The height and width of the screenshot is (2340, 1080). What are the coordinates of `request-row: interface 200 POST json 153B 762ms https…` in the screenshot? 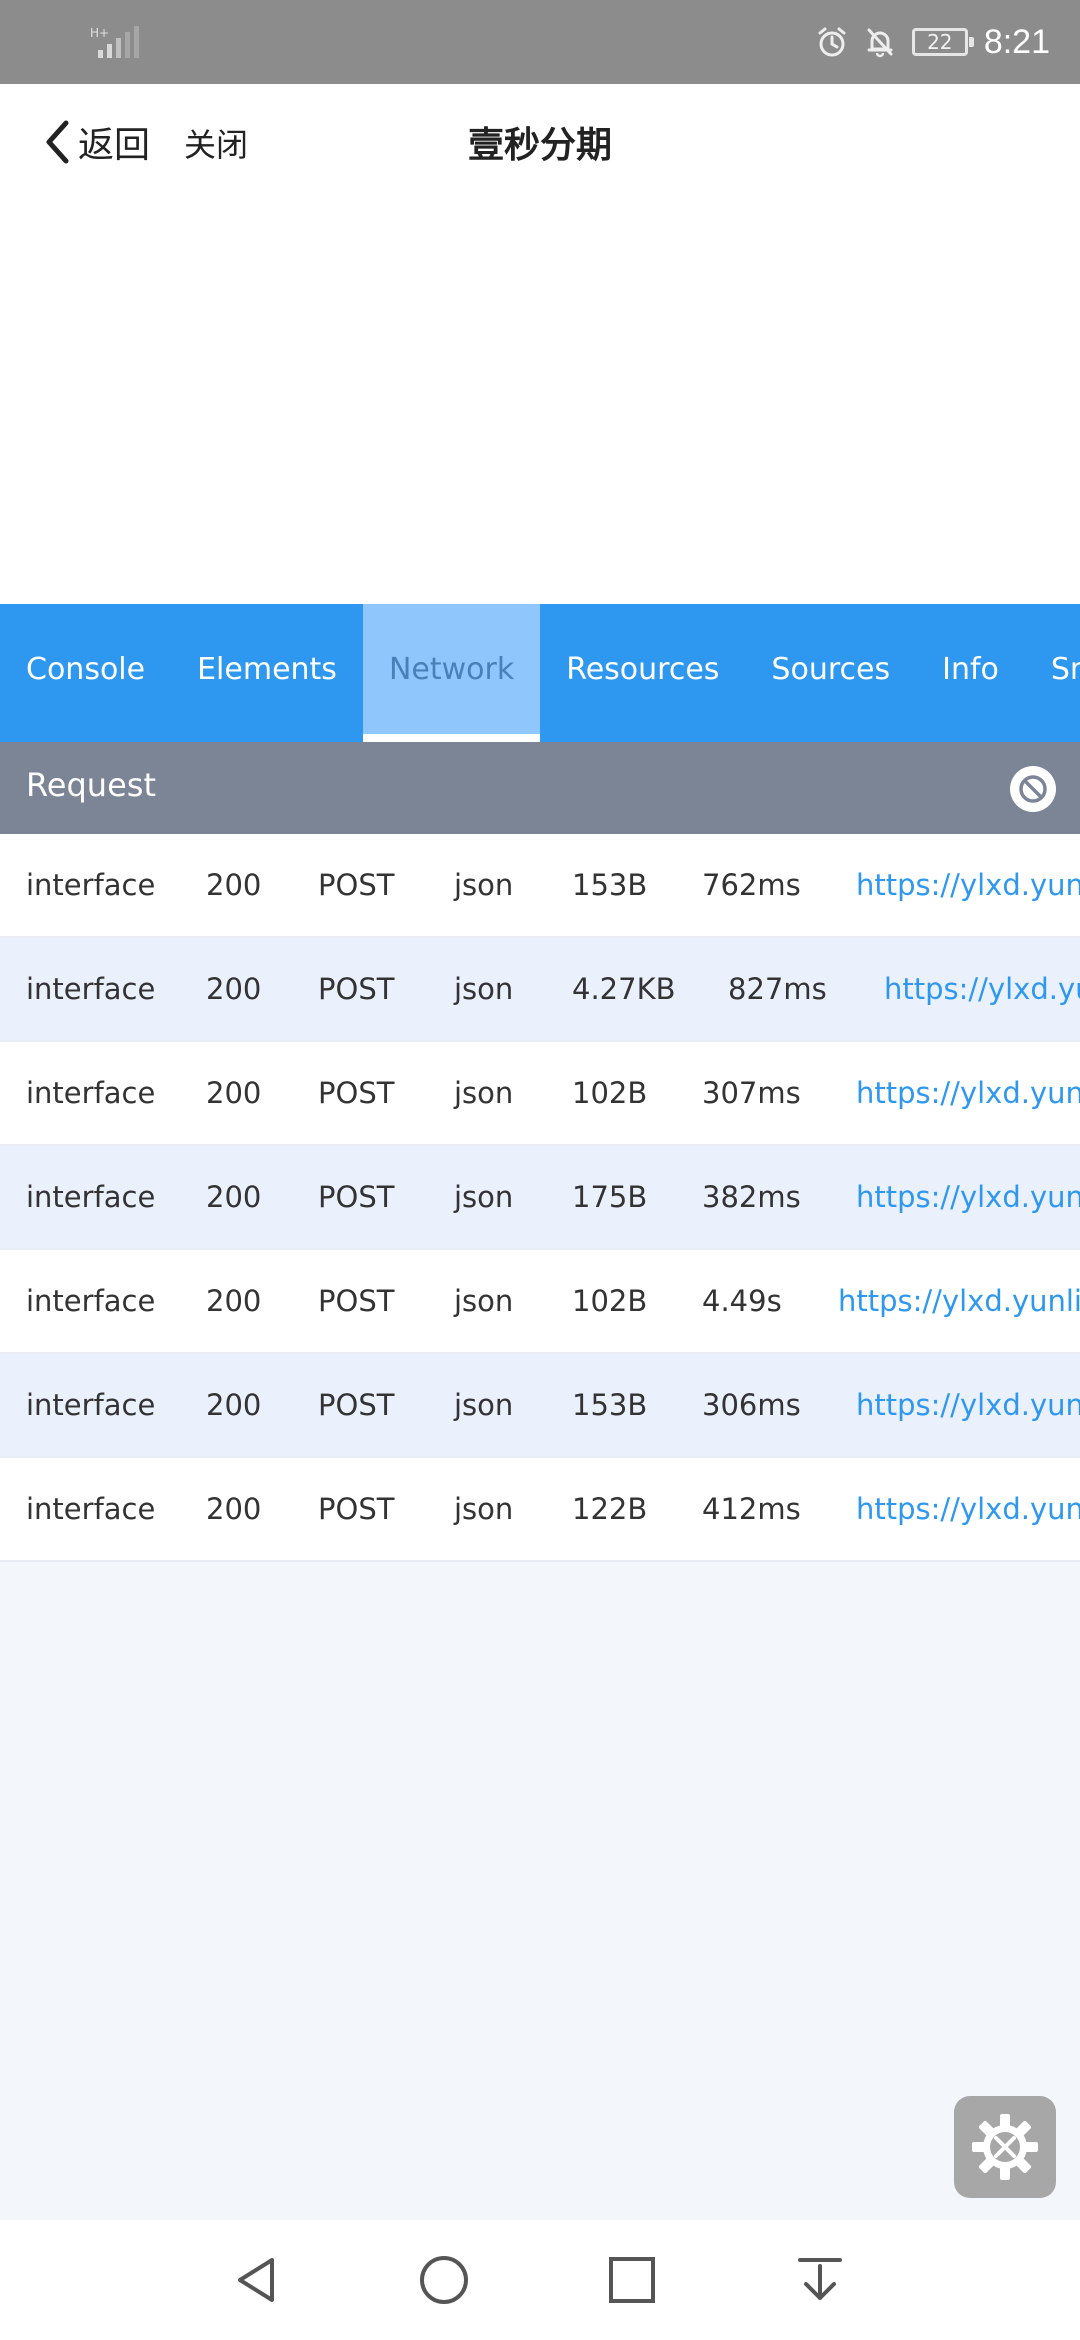 It's located at (540, 886).